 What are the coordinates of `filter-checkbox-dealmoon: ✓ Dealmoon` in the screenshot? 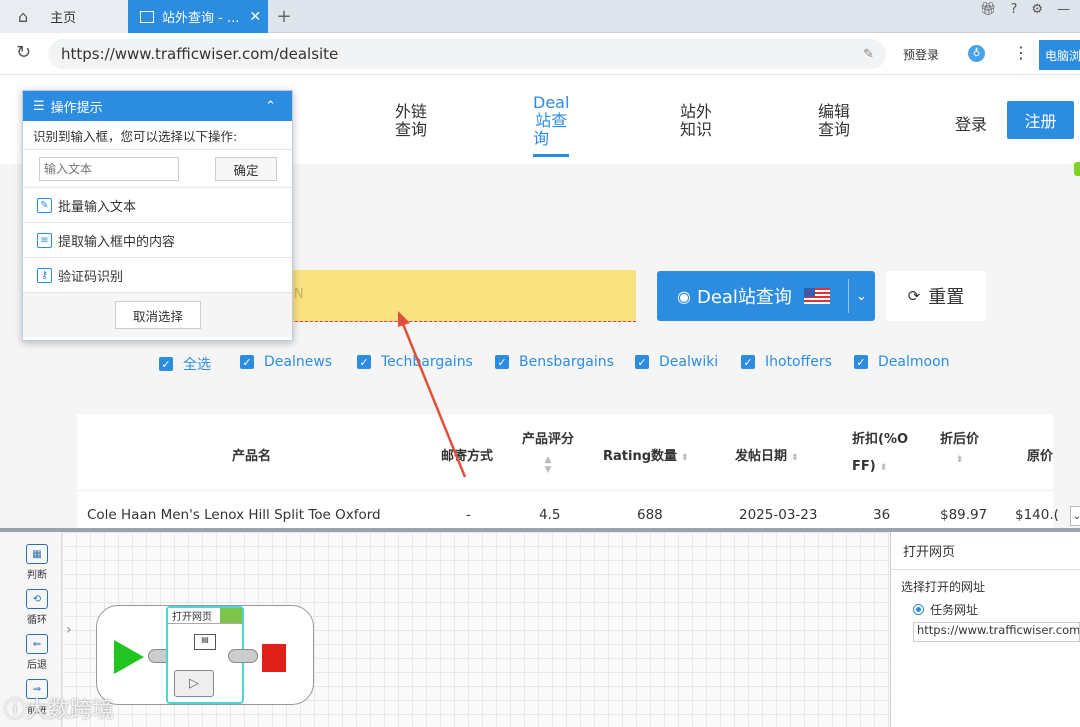 It's located at (902, 362).